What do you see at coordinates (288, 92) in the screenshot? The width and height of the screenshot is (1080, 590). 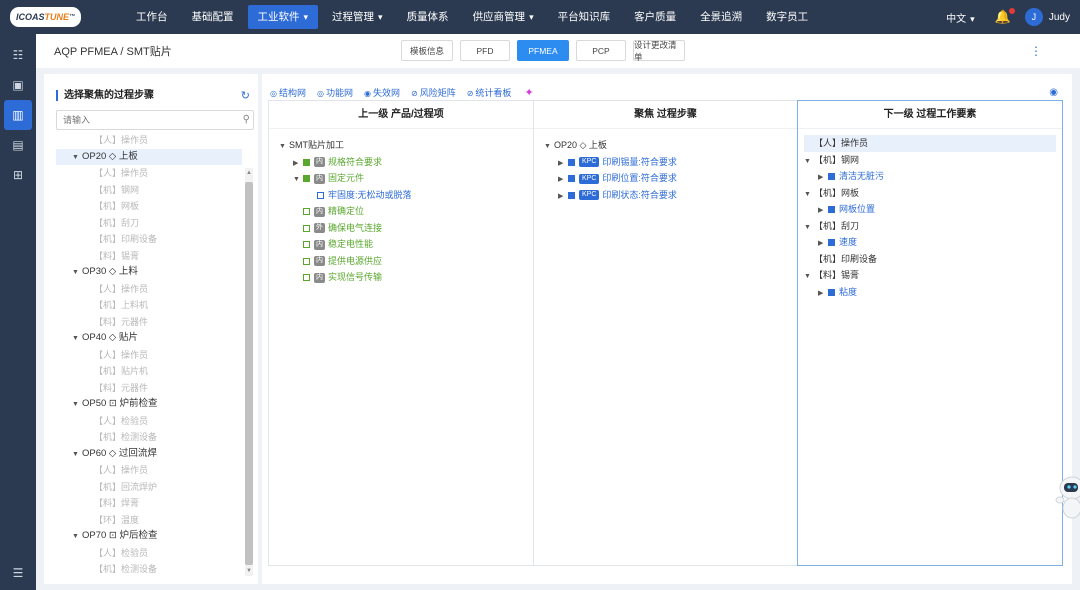 I see `view-tab: ◎ 结构网` at bounding box center [288, 92].